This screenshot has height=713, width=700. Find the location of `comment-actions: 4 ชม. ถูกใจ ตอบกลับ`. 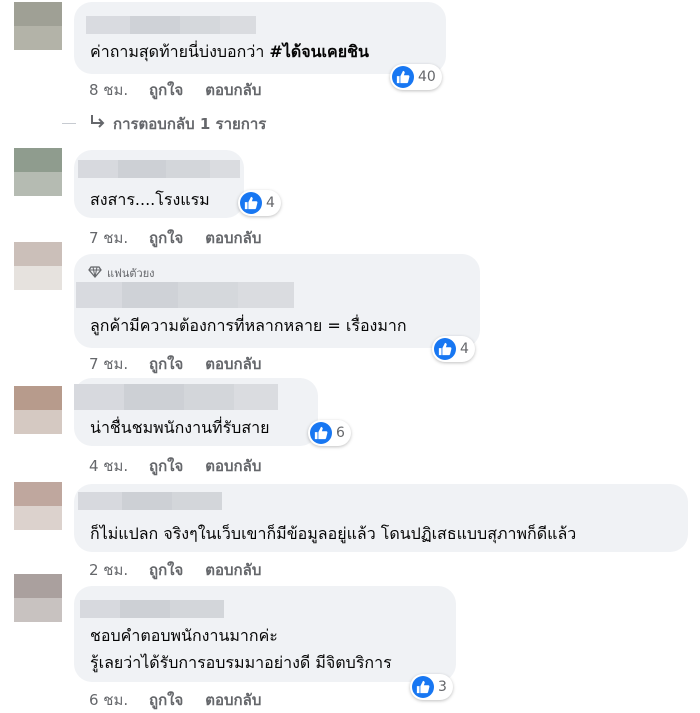

comment-actions: 4 ชม. ถูกใจ ตอบกลับ is located at coordinates (186, 466).